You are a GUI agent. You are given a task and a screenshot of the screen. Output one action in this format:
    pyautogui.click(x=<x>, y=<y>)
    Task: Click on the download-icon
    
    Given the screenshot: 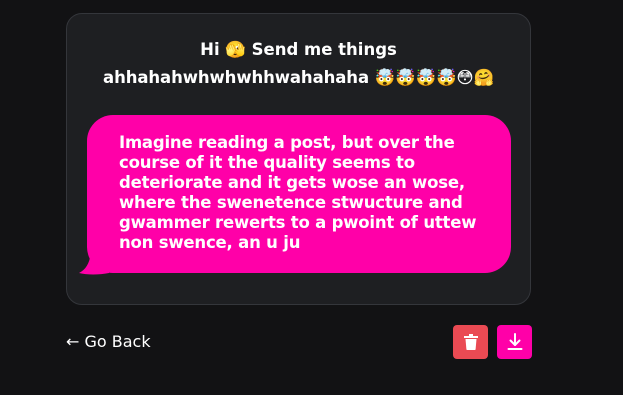 What is the action you would take?
    pyautogui.click(x=515, y=342)
    